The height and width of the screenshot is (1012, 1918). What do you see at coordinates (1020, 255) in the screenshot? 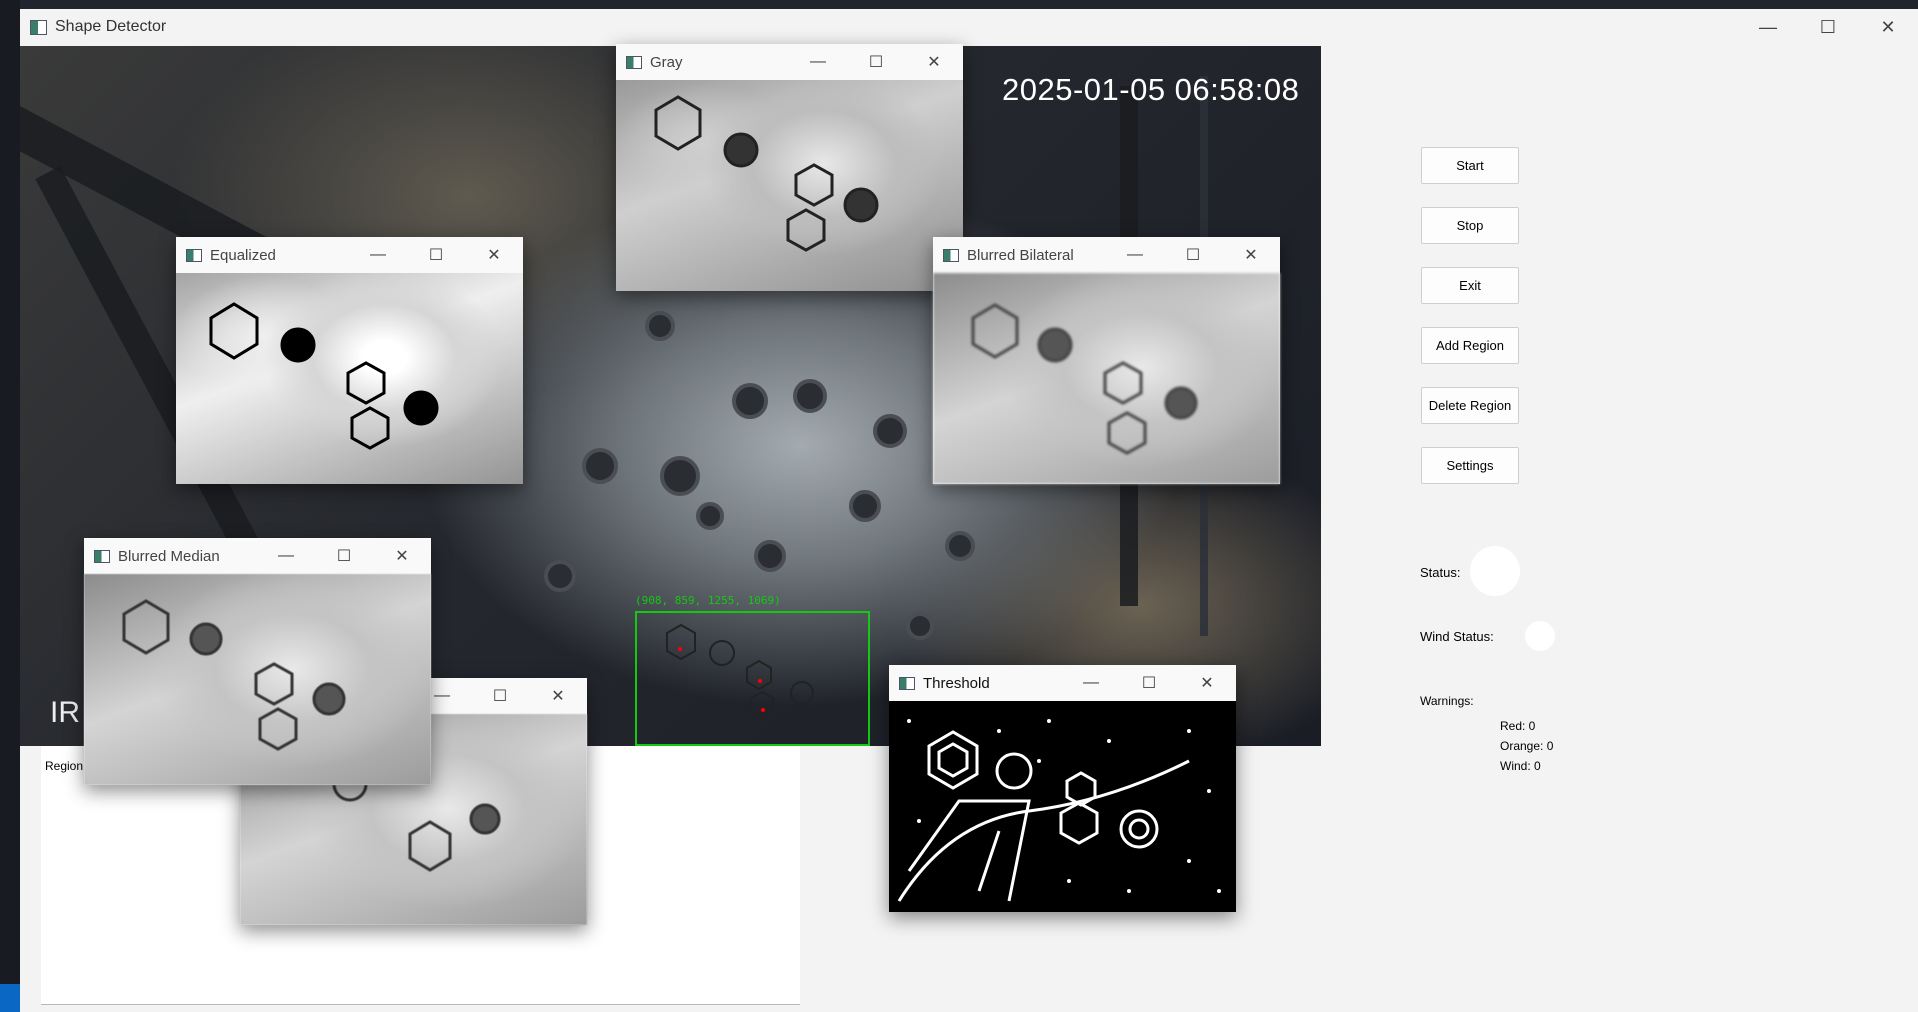
I see `cv-window-title: Blurred Bilateral` at bounding box center [1020, 255].